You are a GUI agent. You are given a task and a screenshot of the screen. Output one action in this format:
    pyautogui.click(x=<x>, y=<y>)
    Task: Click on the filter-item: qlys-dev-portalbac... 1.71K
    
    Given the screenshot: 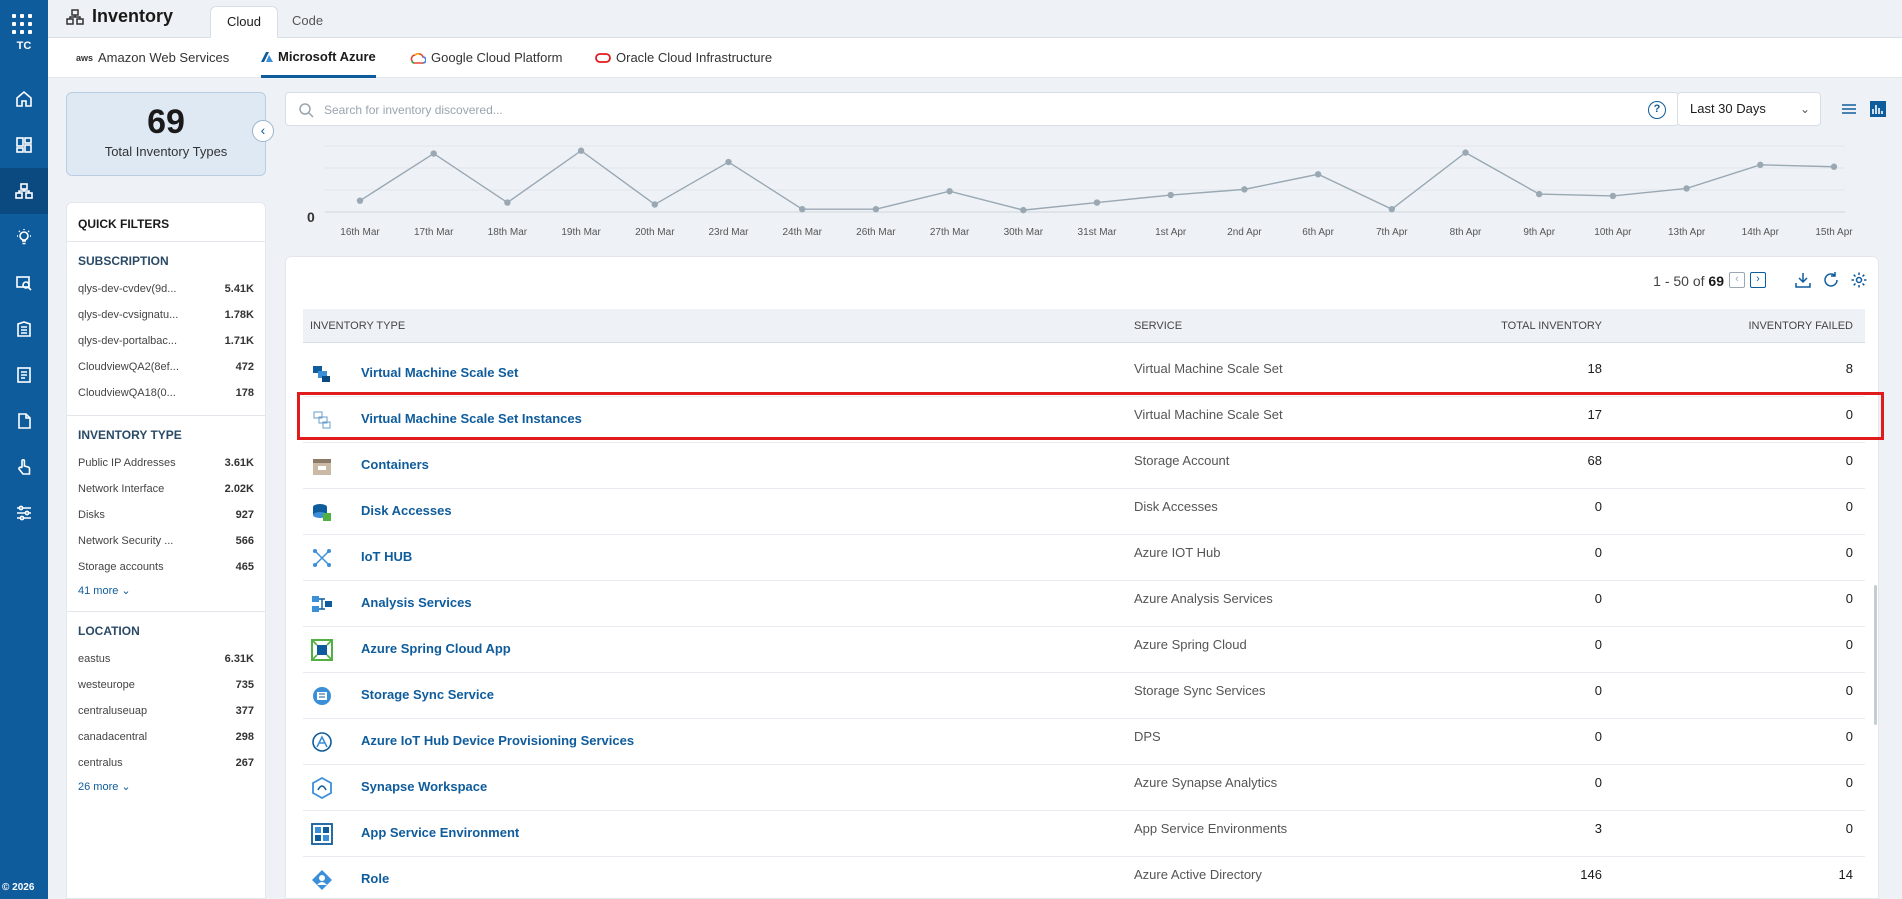 What is the action you would take?
    pyautogui.click(x=166, y=341)
    